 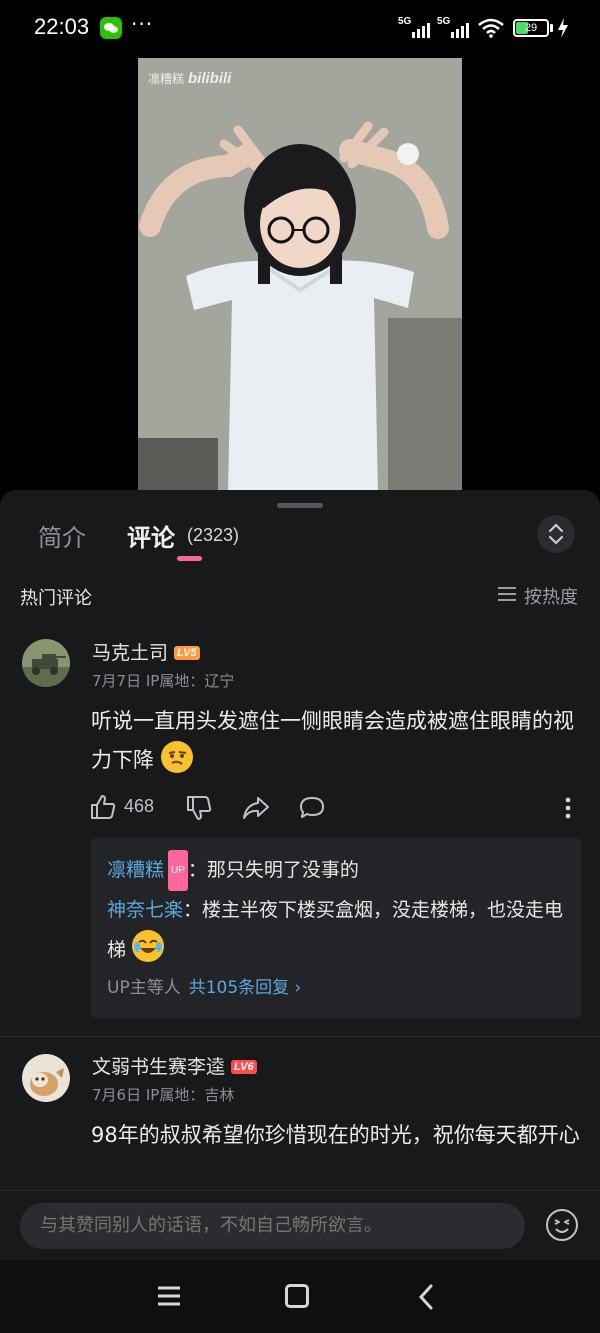 What do you see at coordinates (300, 1036) in the screenshot?
I see `divider` at bounding box center [300, 1036].